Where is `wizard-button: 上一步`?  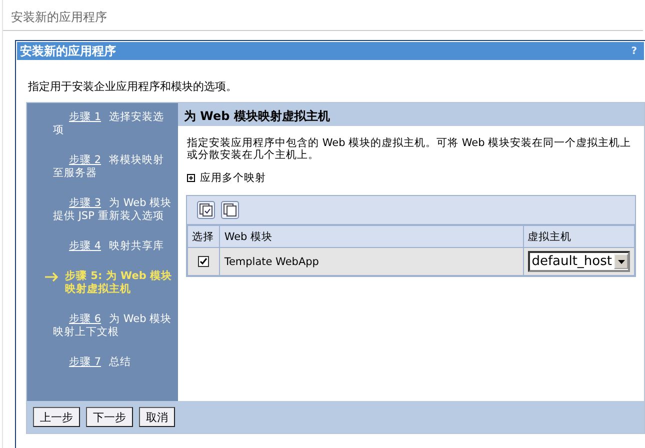 wizard-button: 上一步 is located at coordinates (56, 417).